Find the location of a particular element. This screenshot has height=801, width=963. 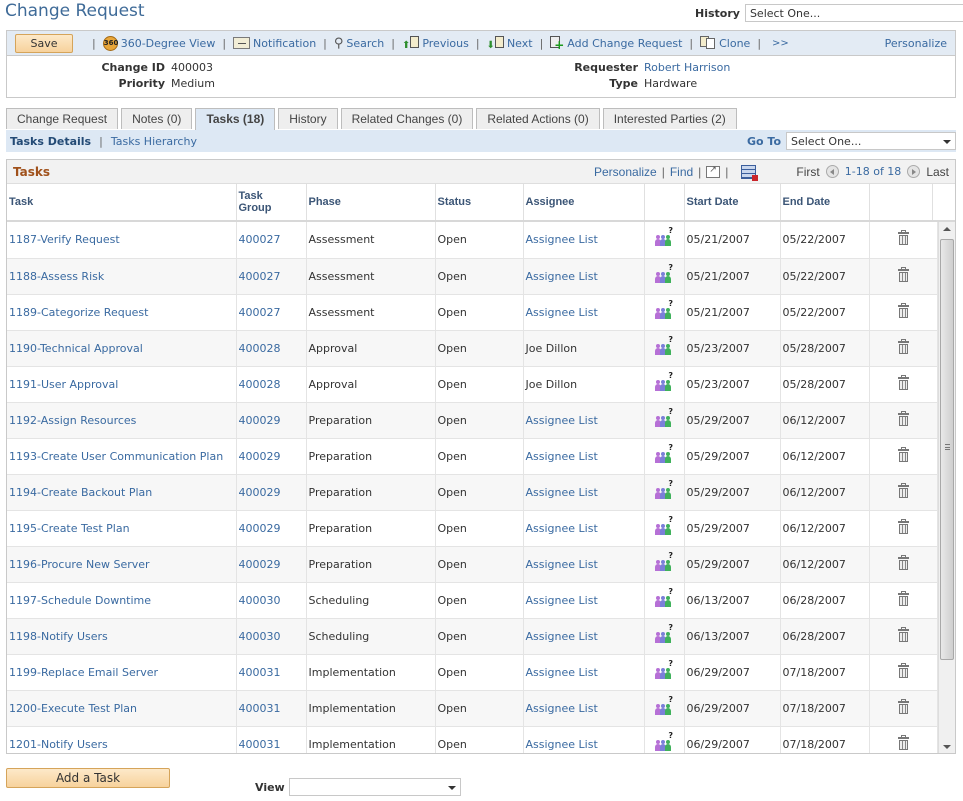

task-link: 1192-Assign Resources is located at coordinates (72, 420).